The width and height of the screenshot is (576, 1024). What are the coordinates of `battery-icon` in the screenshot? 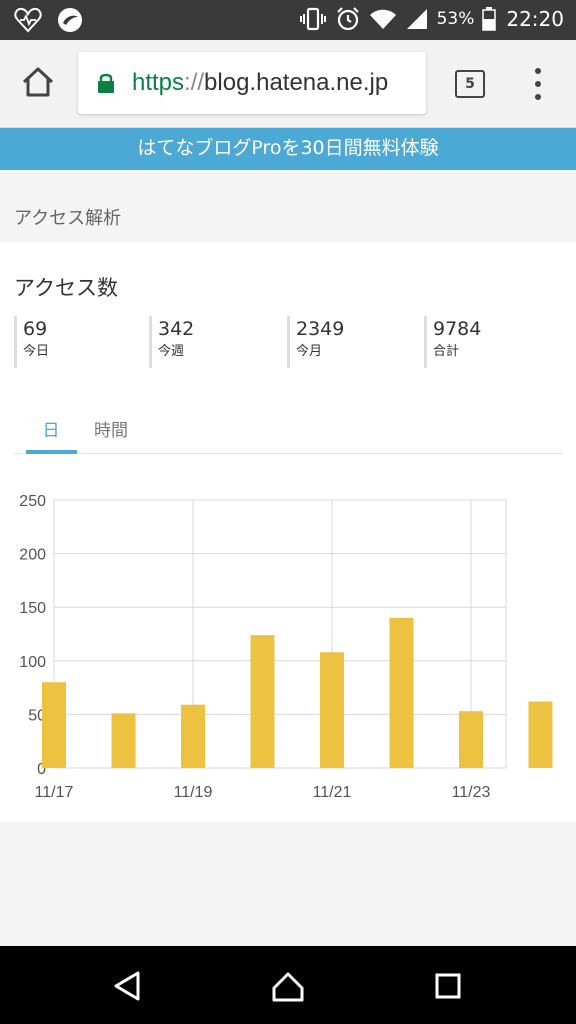 It's located at (489, 19).